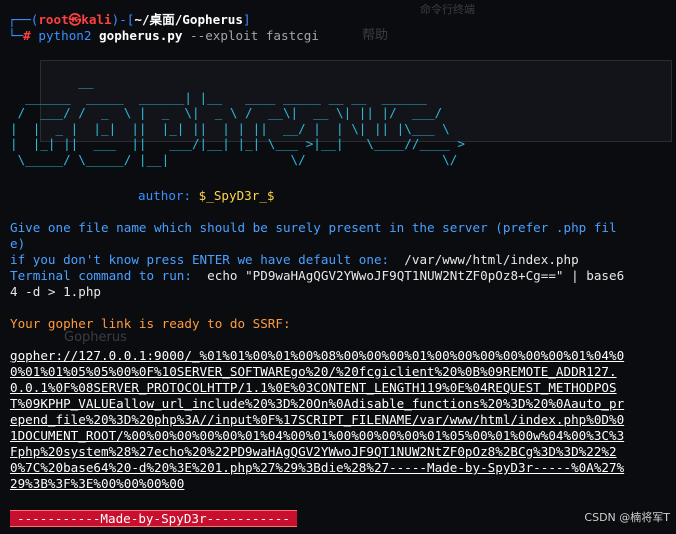 The height and width of the screenshot is (534, 676). I want to click on prompt-user-host: root㉿kali, so click(75, 19).